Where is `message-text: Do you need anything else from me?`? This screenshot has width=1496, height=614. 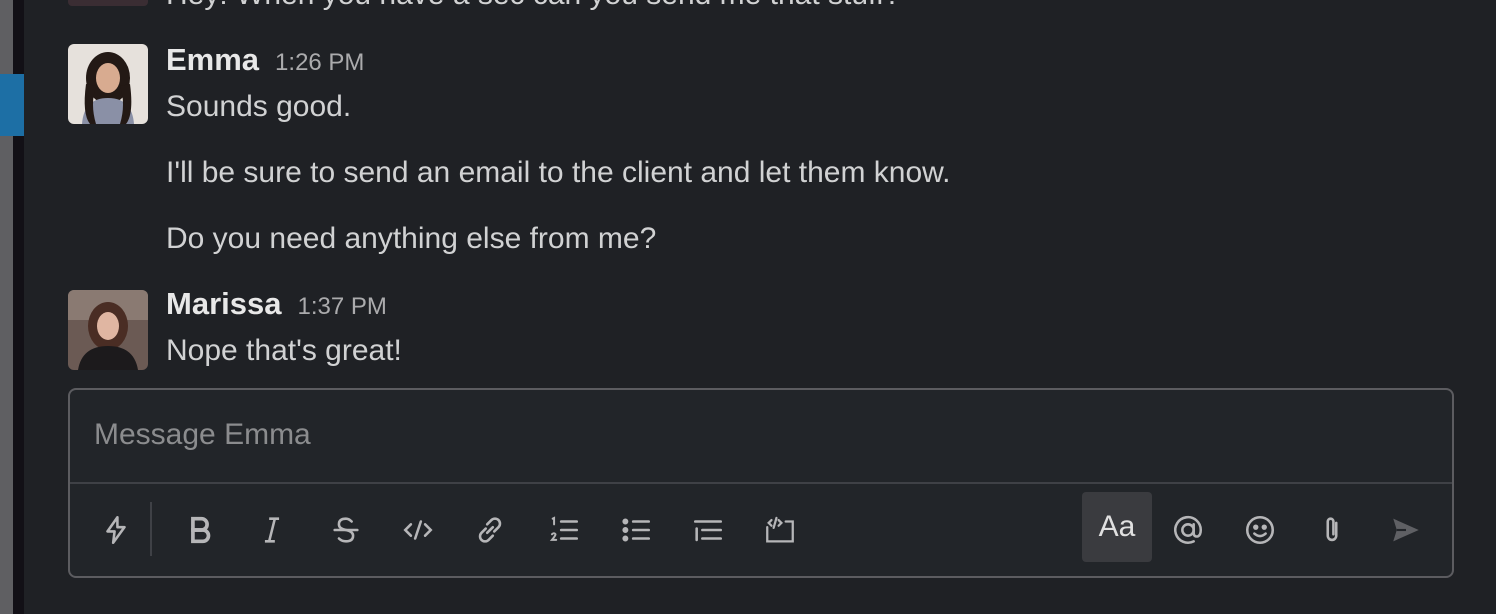 message-text: Do you need anything else from me? is located at coordinates (411, 238).